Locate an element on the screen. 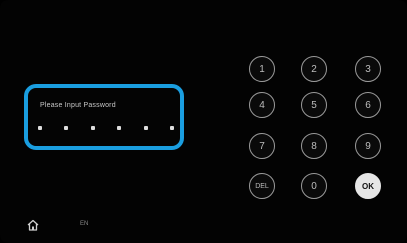  delete-button: DEL is located at coordinates (262, 186).